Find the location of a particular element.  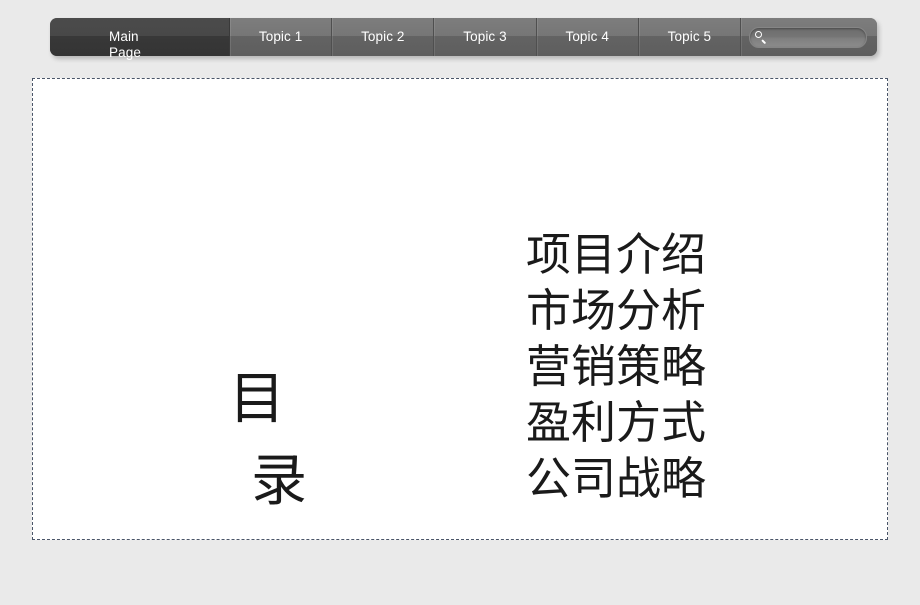

tab-topic-3: Topic 3 is located at coordinates (485, 37).